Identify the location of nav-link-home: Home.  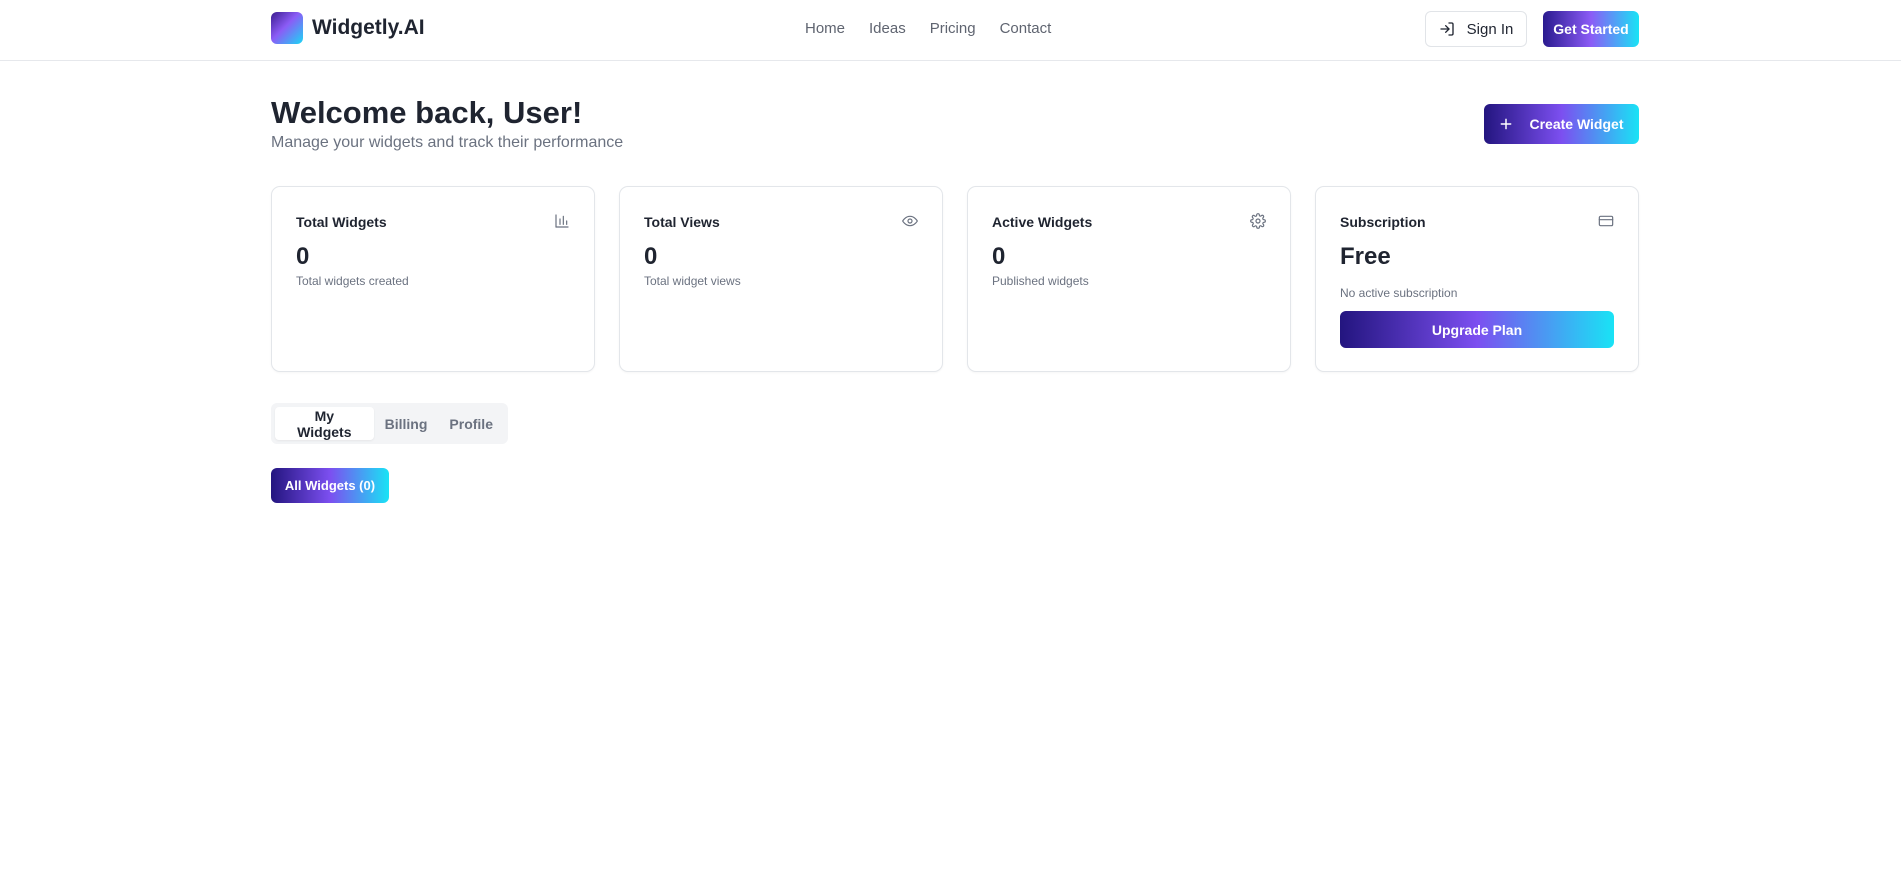
(825, 28).